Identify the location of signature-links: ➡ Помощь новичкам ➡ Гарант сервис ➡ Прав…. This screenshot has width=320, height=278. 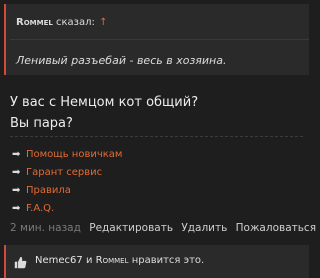
(67, 181).